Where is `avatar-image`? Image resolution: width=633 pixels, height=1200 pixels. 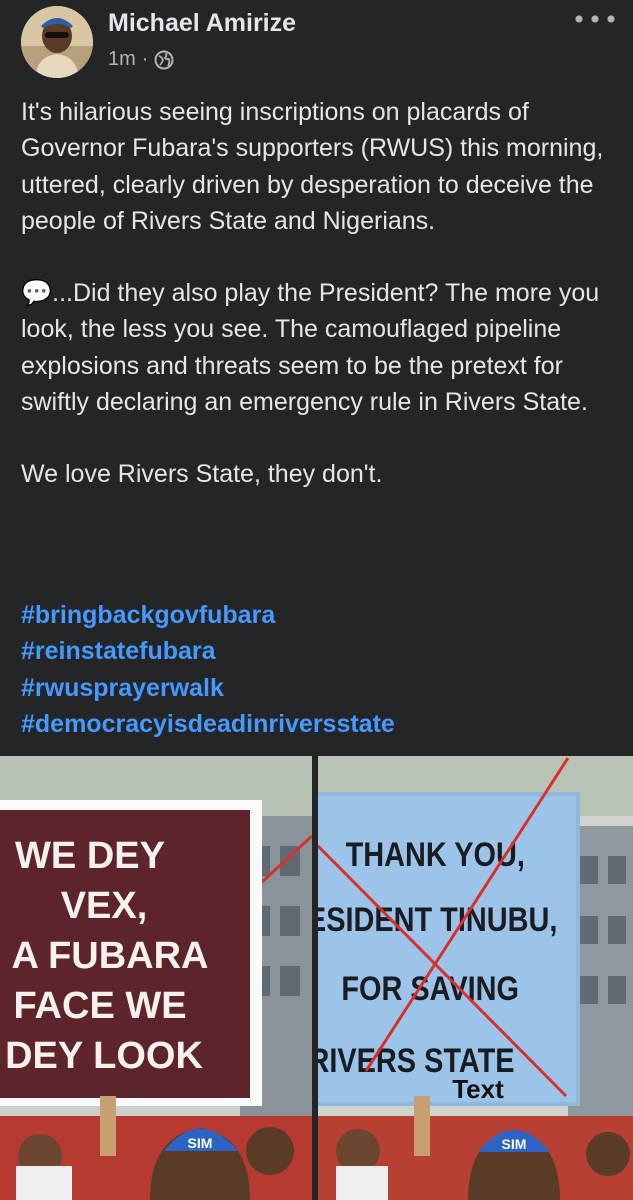
avatar-image is located at coordinates (57, 42).